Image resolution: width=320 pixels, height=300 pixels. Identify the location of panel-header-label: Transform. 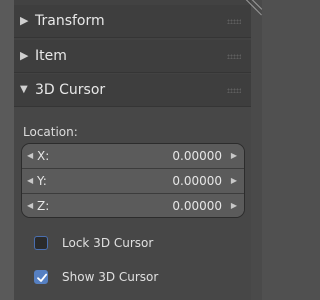
(70, 21).